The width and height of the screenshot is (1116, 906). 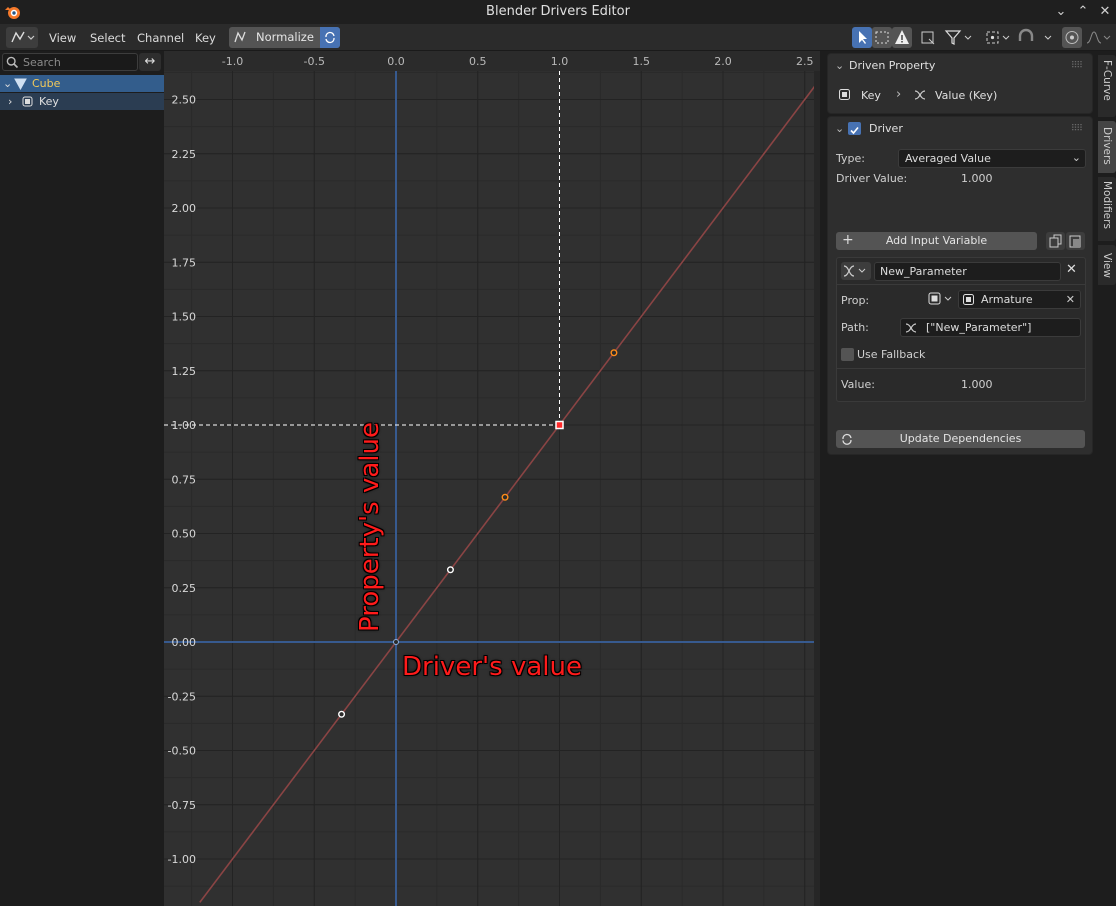 What do you see at coordinates (184, 479) in the screenshot?
I see `y-tick-label: 0.75` at bounding box center [184, 479].